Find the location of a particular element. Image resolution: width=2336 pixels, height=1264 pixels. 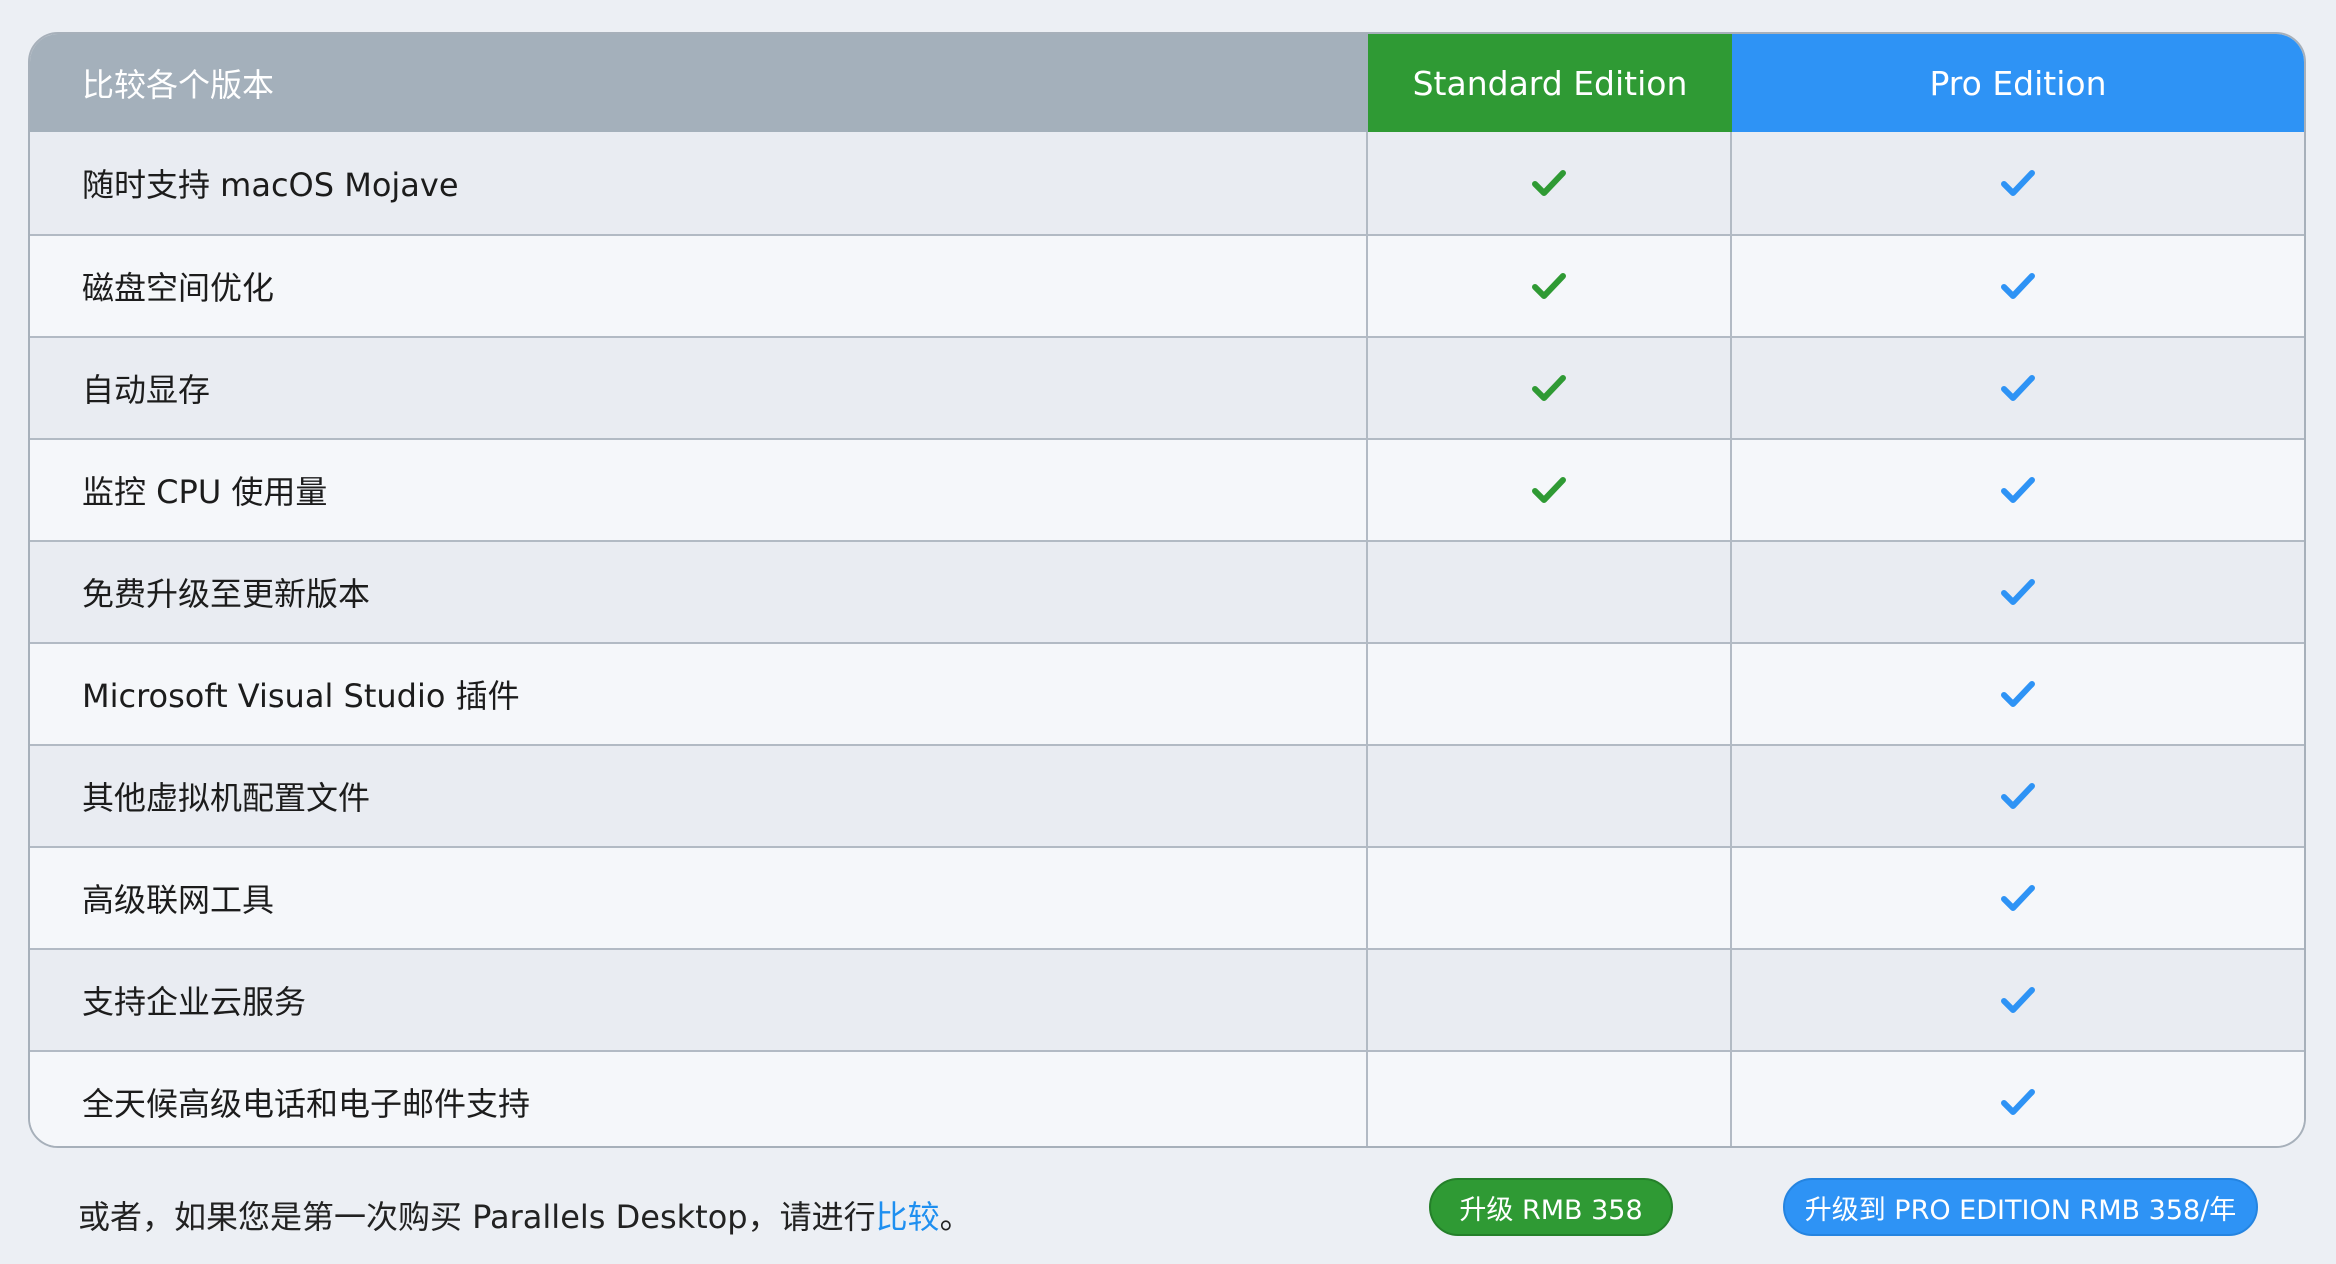

table-row: 磁盘空间优化 is located at coordinates (1167, 285).